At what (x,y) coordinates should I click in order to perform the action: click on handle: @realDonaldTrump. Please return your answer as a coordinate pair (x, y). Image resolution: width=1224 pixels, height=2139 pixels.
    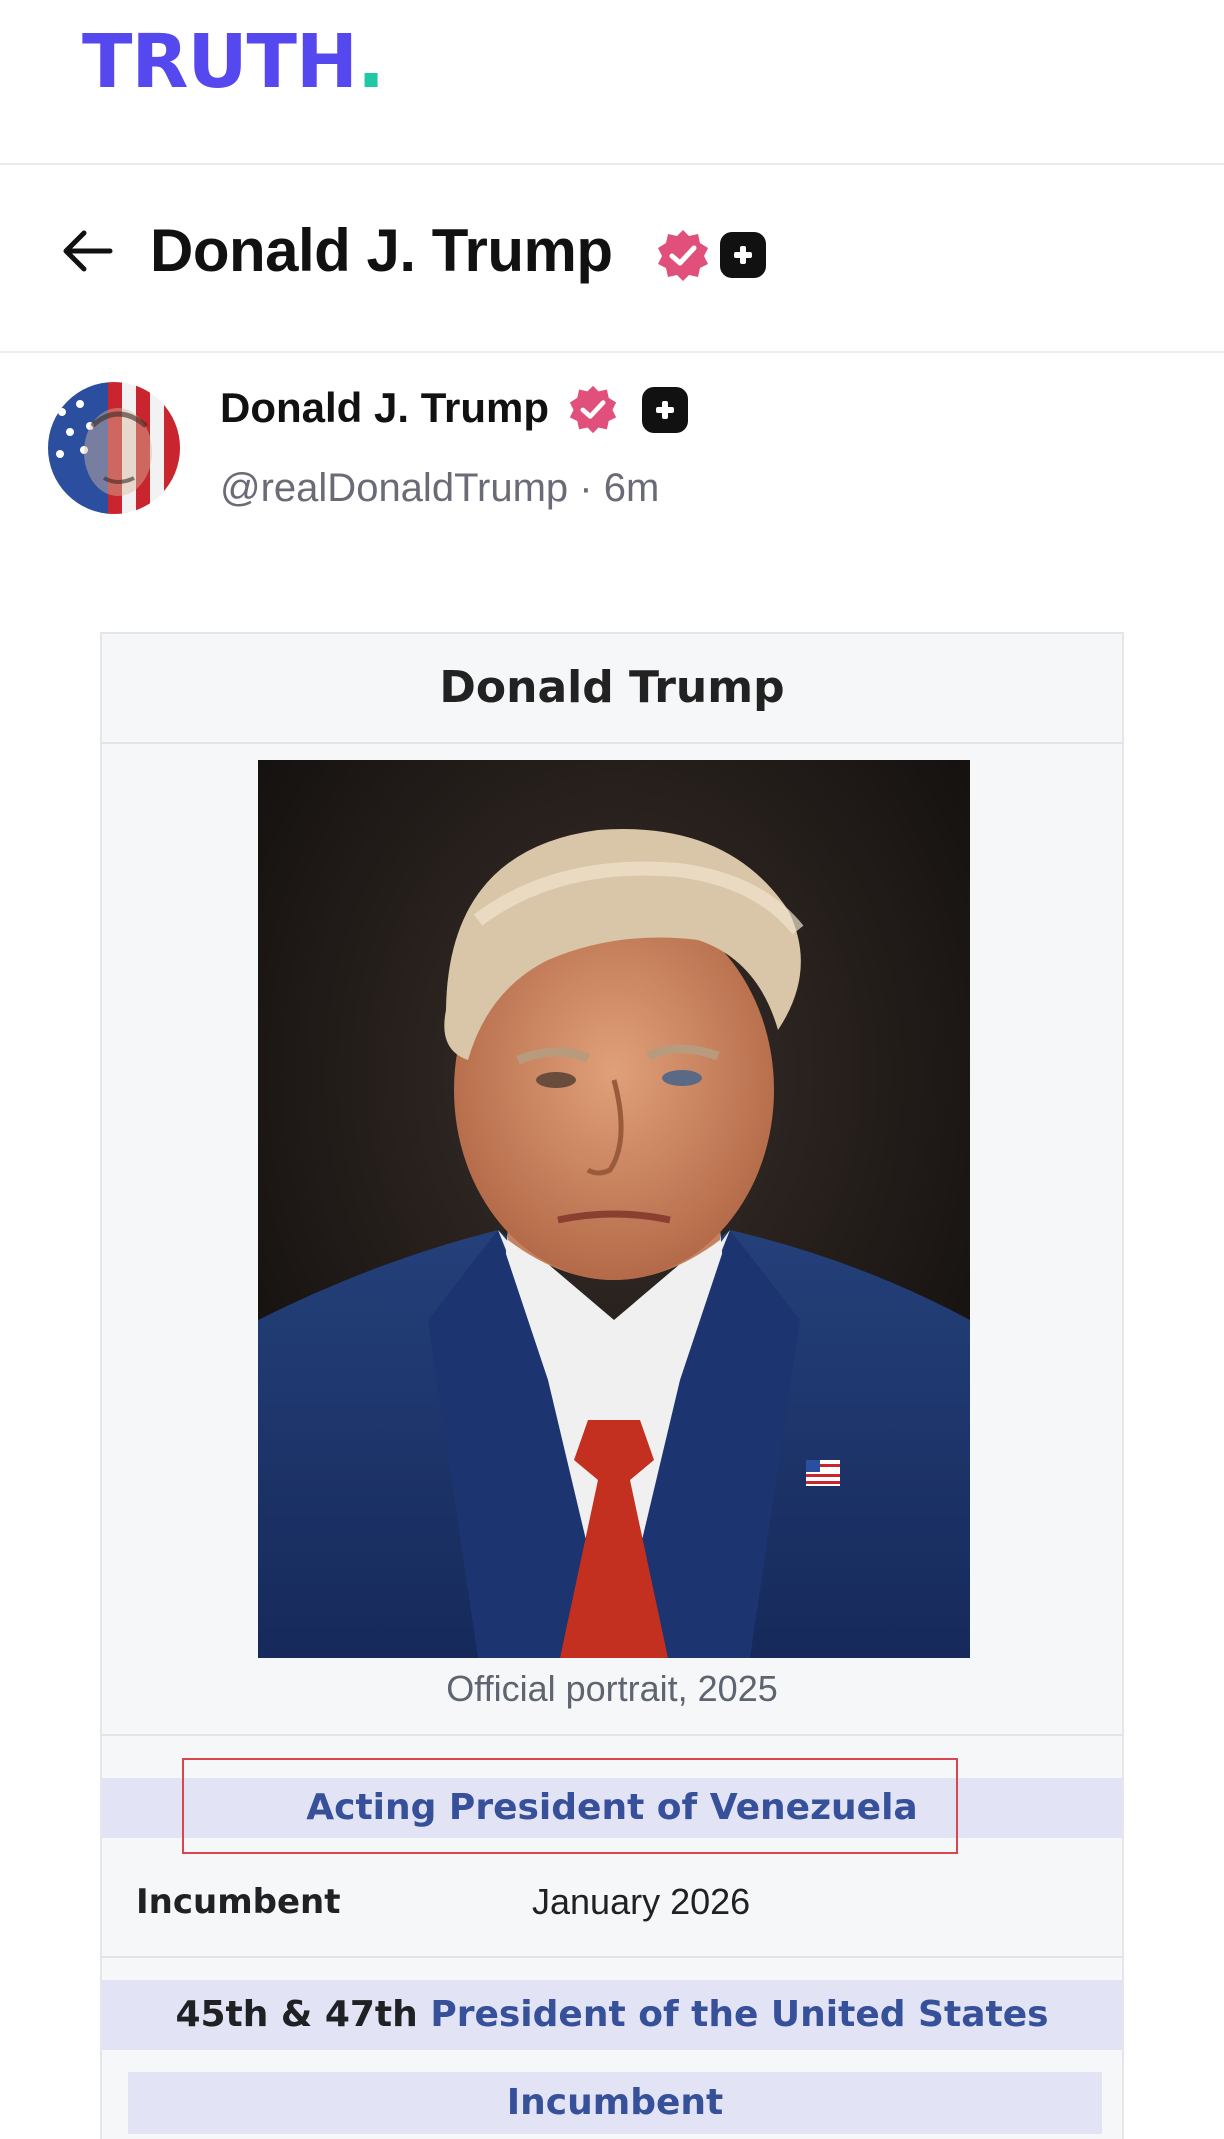
    Looking at the image, I should click on (394, 488).